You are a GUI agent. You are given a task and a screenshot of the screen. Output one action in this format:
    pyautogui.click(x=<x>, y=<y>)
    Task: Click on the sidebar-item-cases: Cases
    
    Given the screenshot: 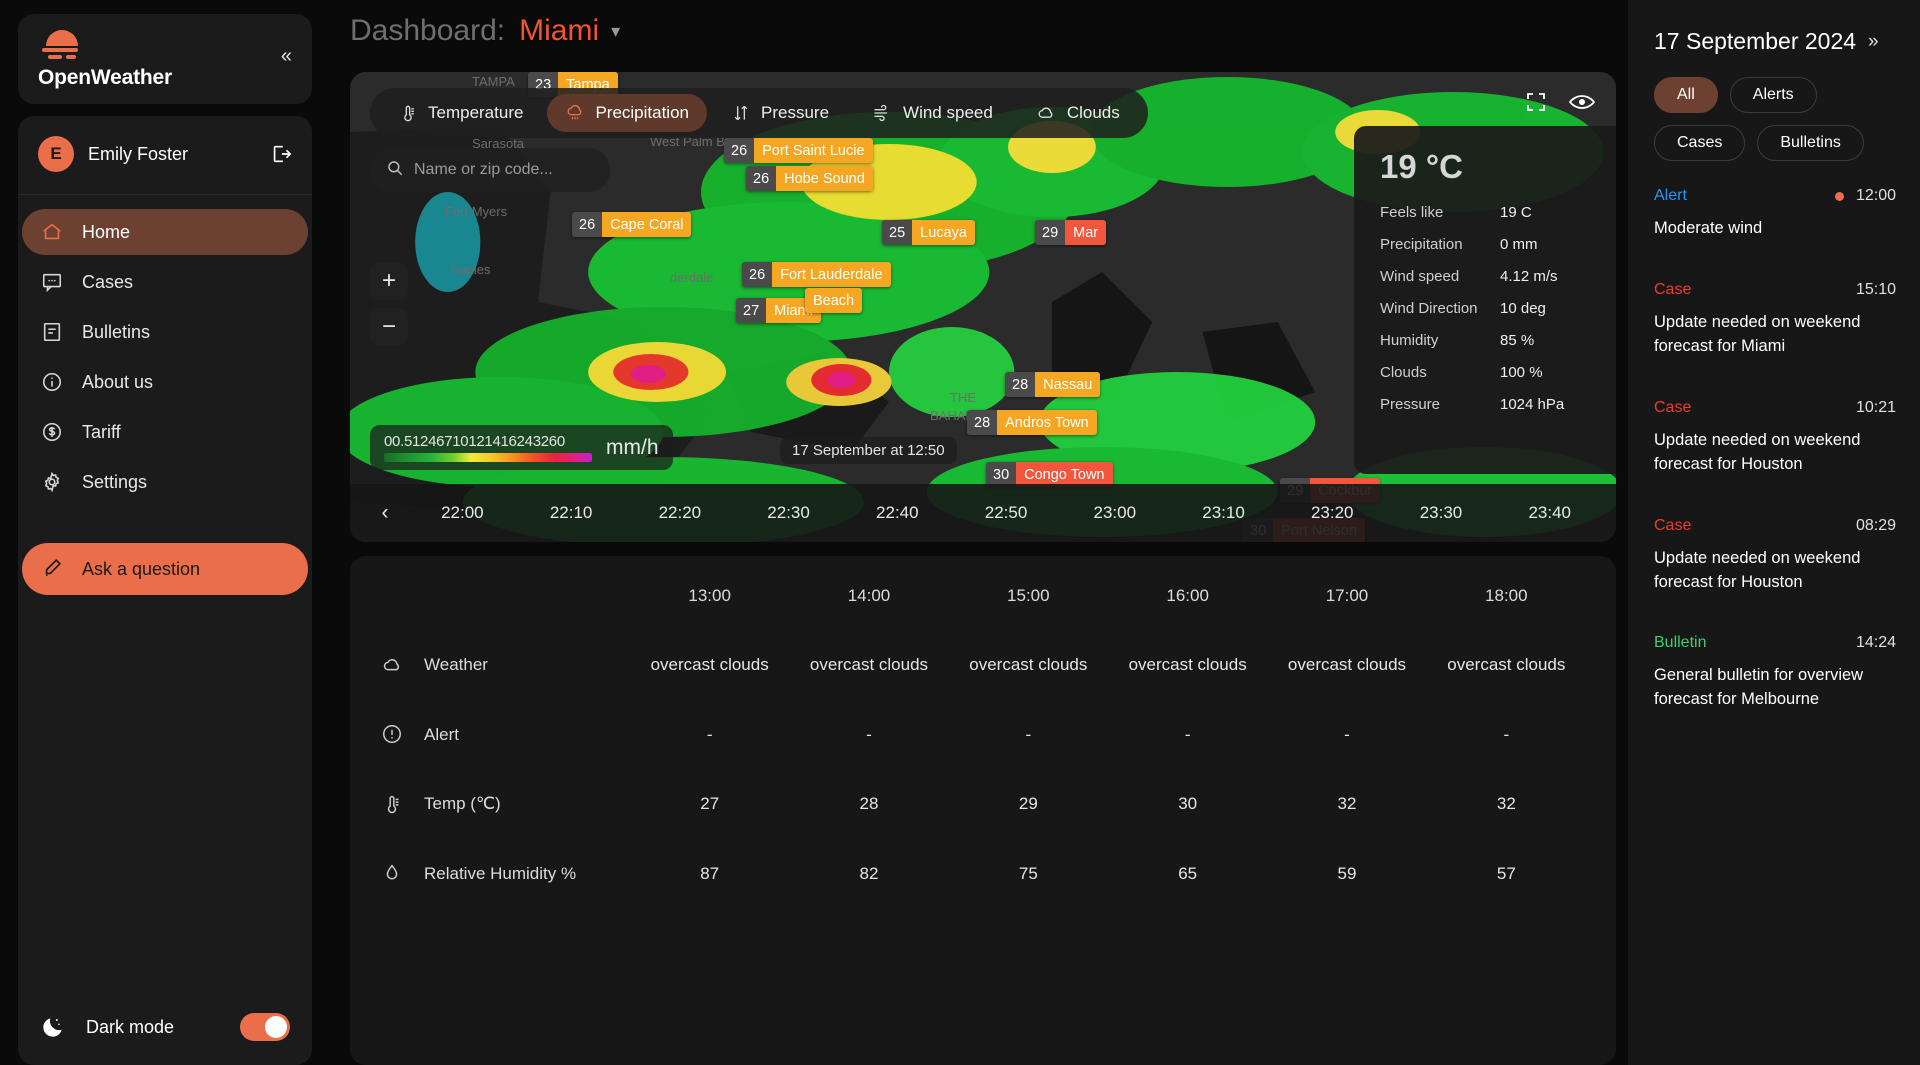 What is the action you would take?
    pyautogui.click(x=165, y=282)
    